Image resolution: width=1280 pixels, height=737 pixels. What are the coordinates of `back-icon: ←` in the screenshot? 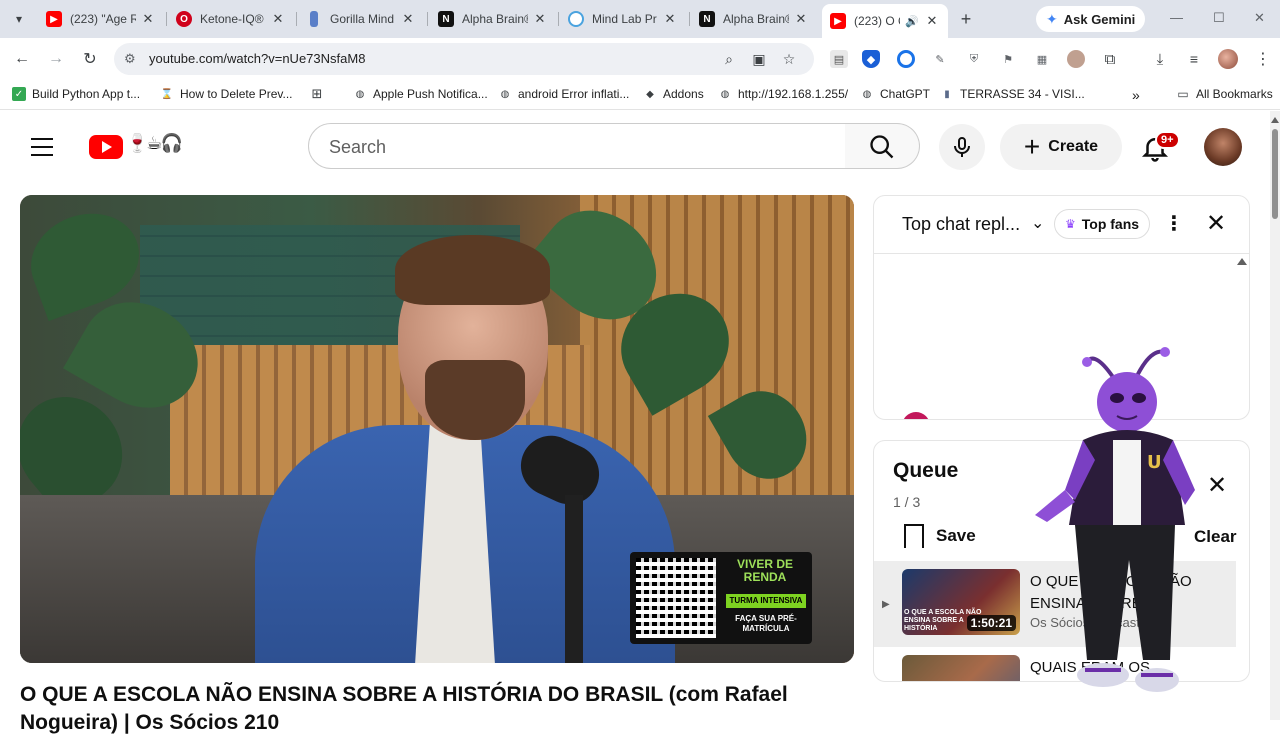 It's located at (22, 59).